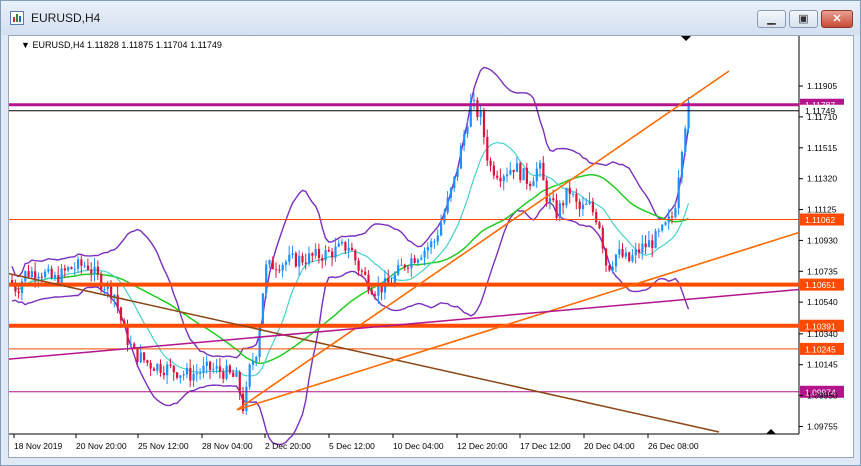 Image resolution: width=861 pixels, height=466 pixels. I want to click on price-tick-label: 1.09950, so click(822, 396).